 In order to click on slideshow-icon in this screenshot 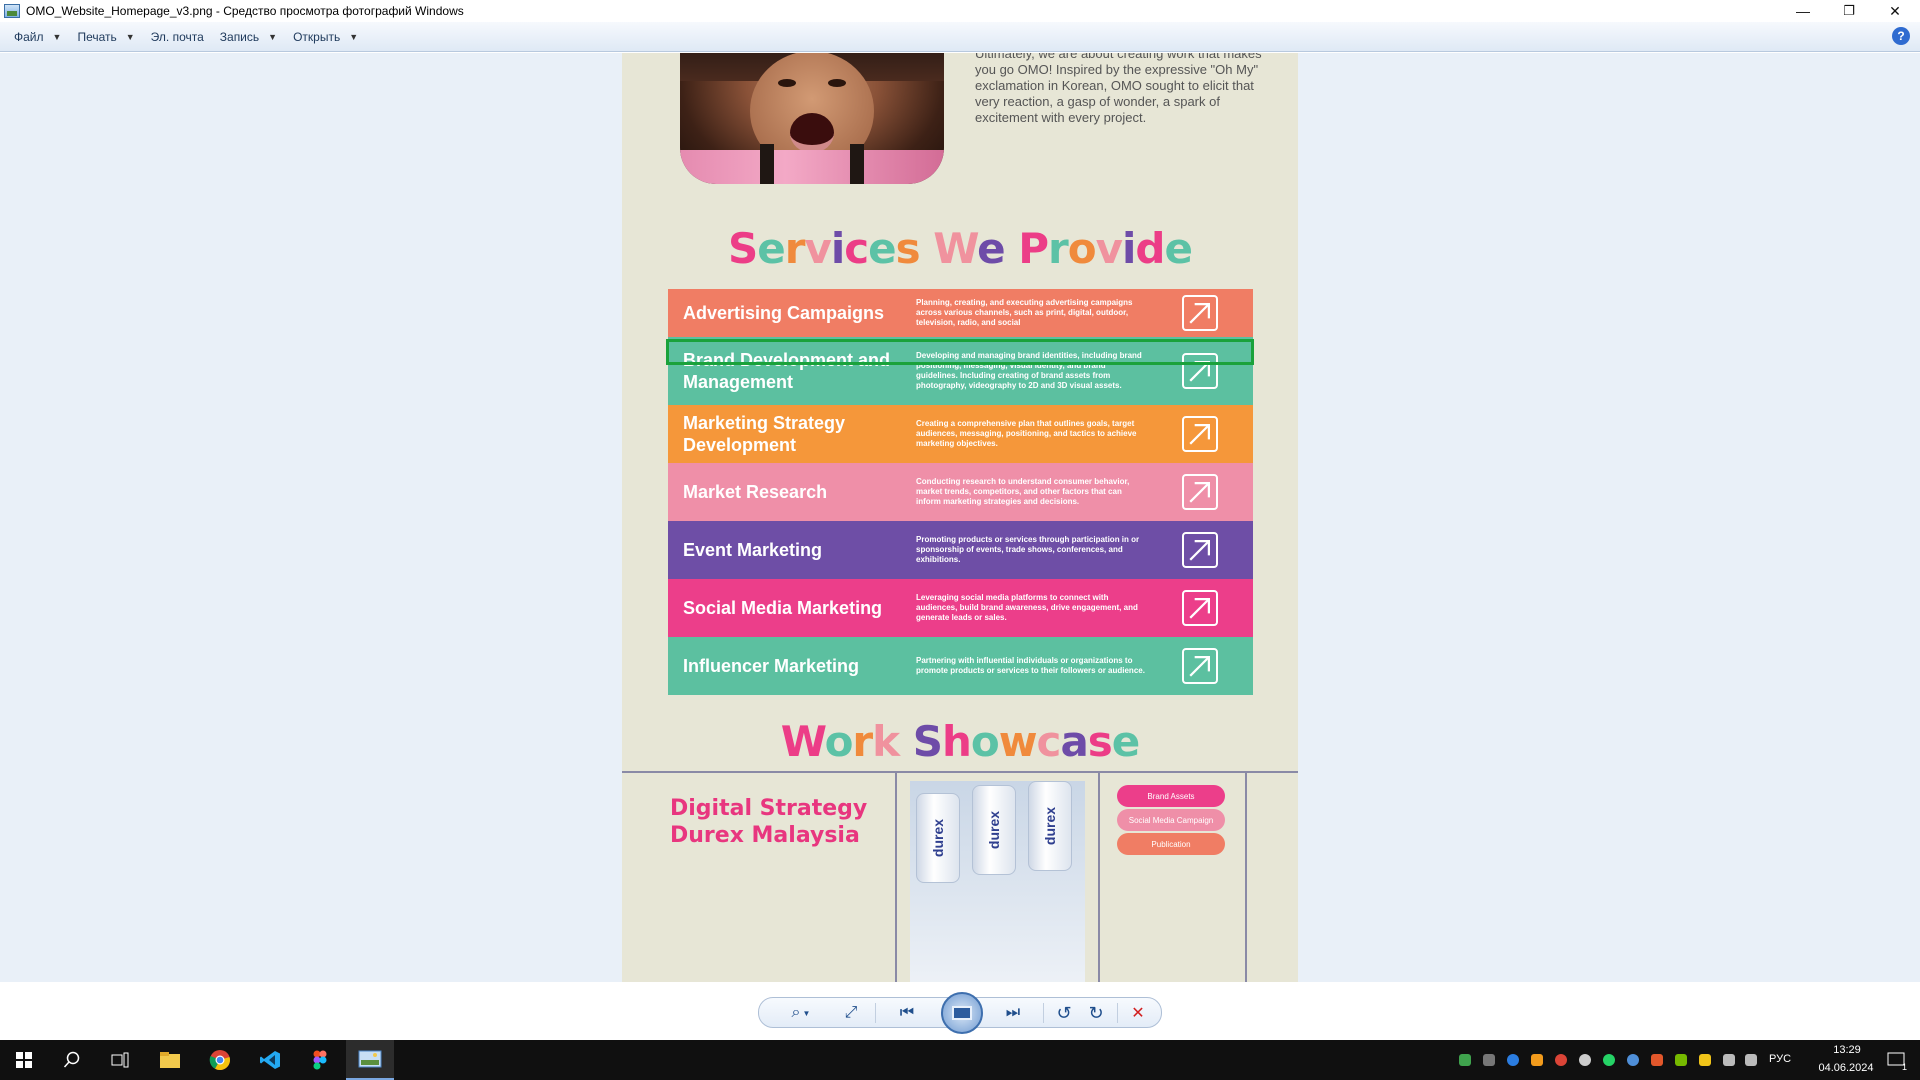, I will do `click(962, 1013)`.